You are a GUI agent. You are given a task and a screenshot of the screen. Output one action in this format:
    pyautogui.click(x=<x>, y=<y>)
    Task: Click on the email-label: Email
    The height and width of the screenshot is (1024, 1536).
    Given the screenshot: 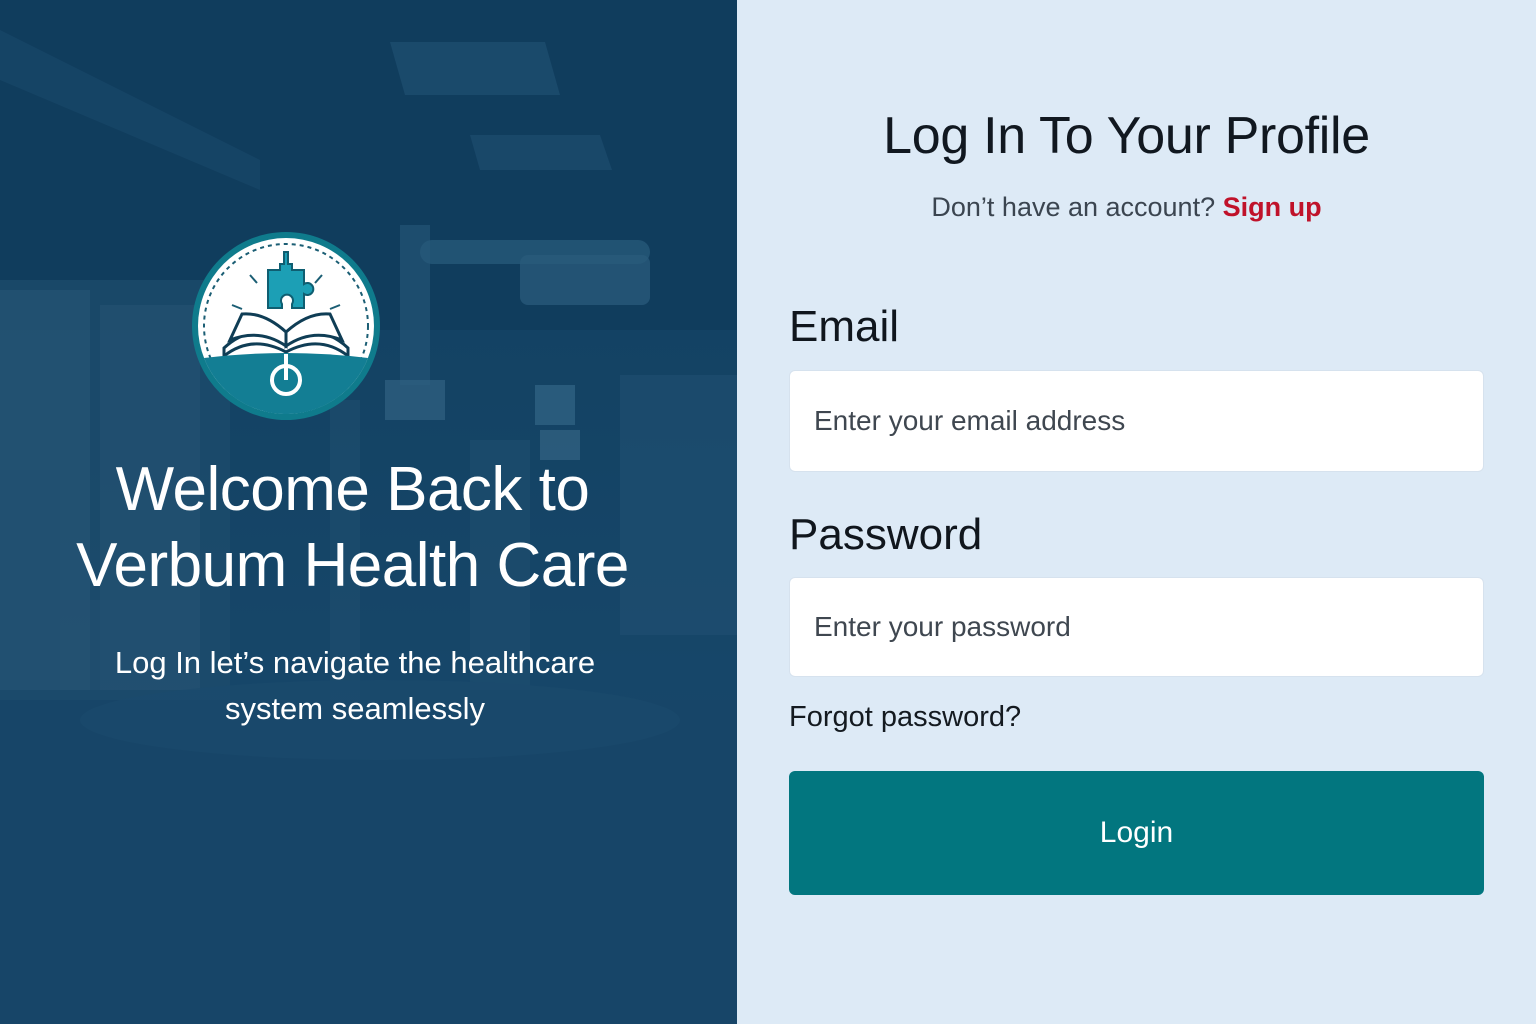 What is the action you would take?
    pyautogui.click(x=844, y=326)
    